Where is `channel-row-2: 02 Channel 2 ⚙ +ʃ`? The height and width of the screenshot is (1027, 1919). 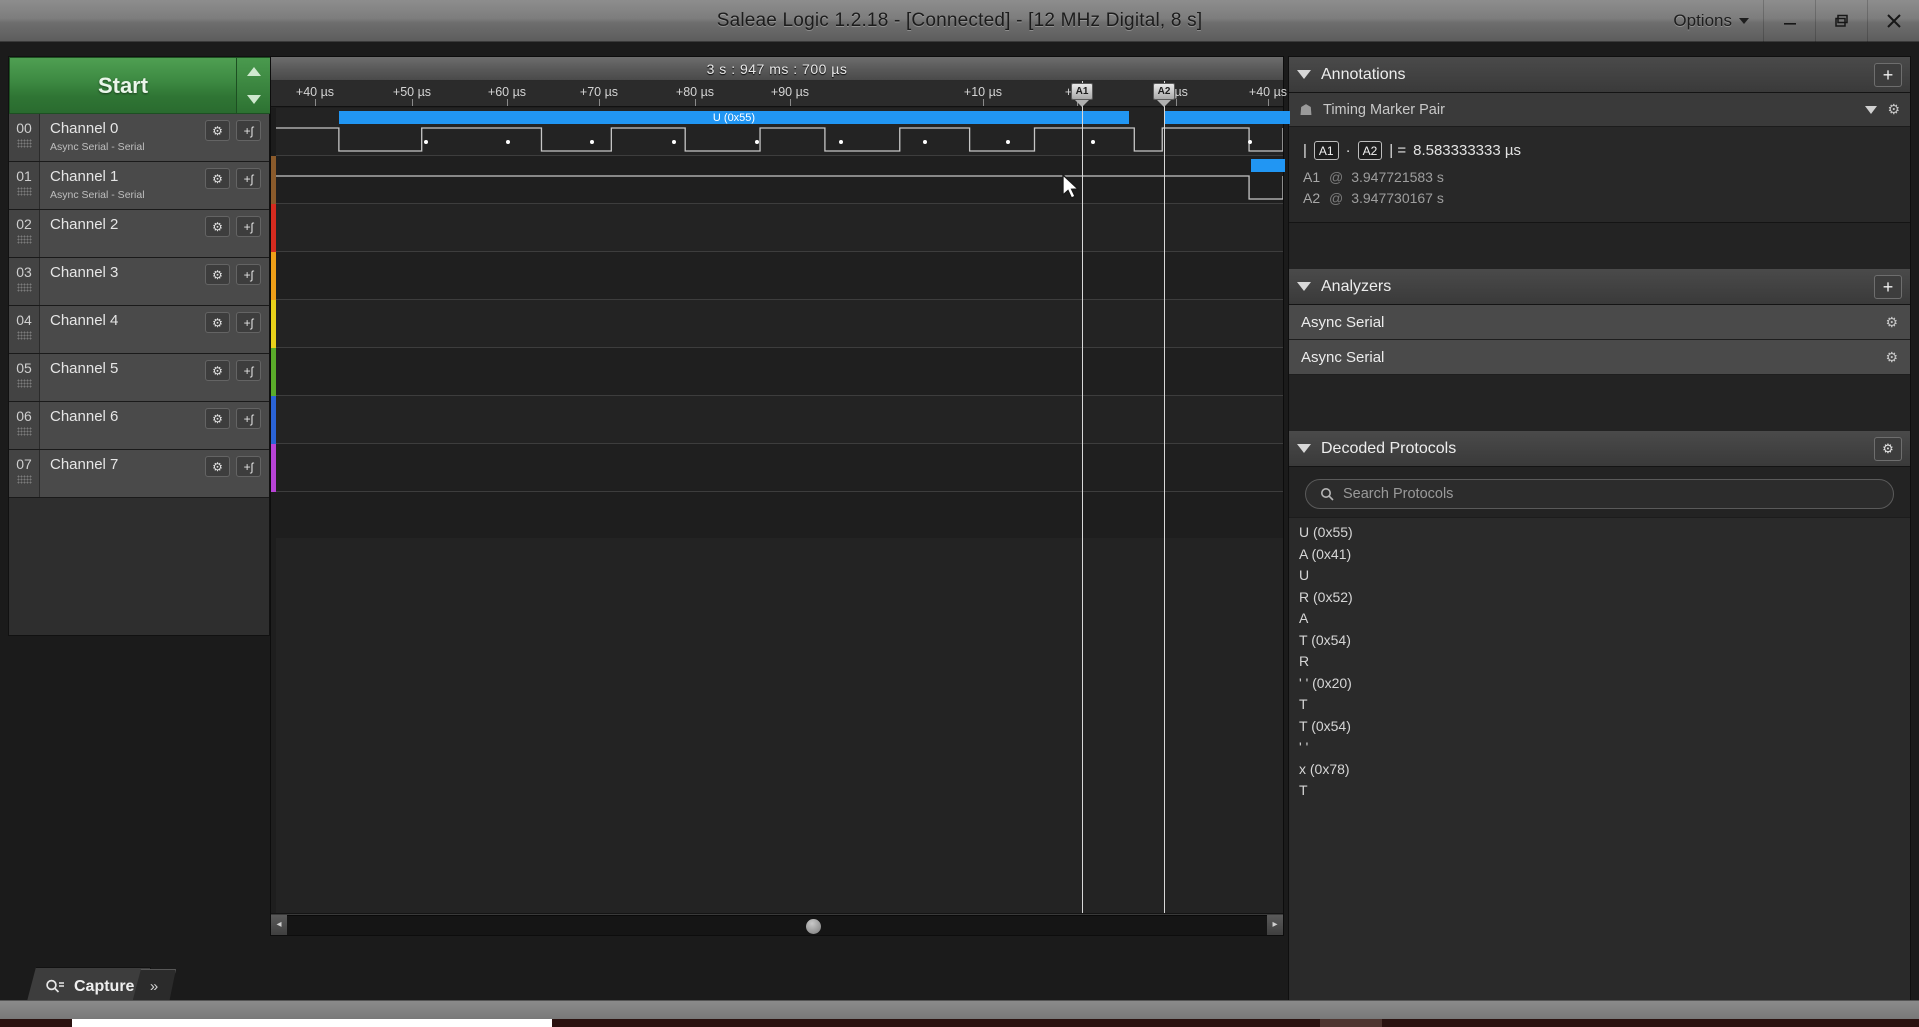
channel-row-2: 02 Channel 2 ⚙ +ʃ is located at coordinates (139, 234).